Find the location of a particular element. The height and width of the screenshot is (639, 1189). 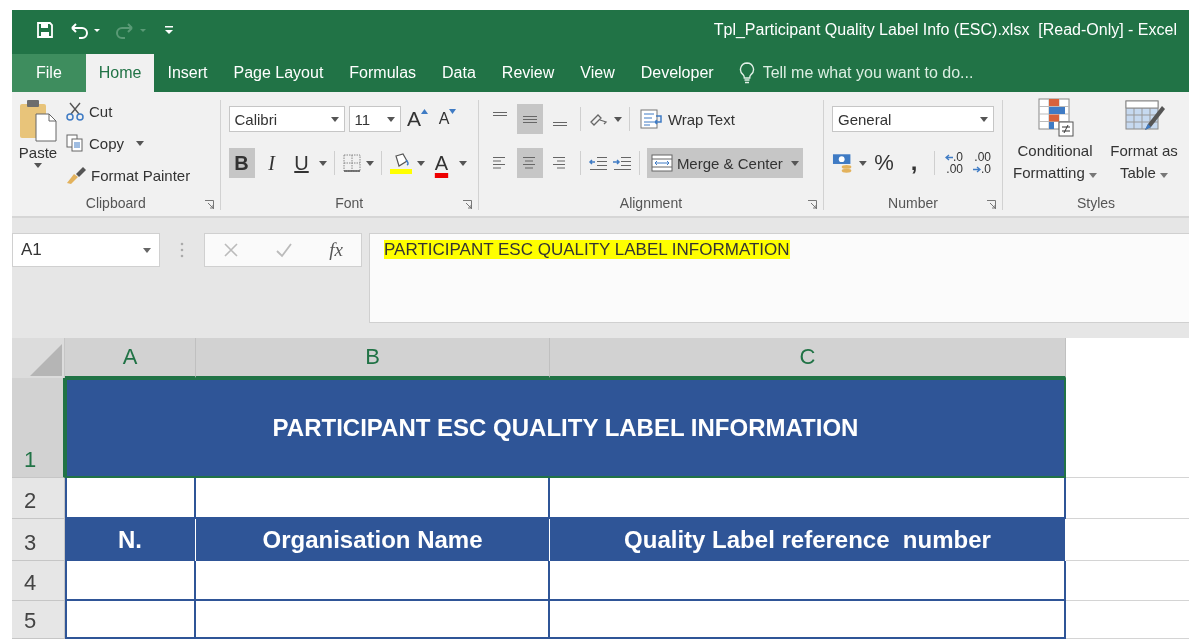

number-format-field: General is located at coordinates (913, 119).